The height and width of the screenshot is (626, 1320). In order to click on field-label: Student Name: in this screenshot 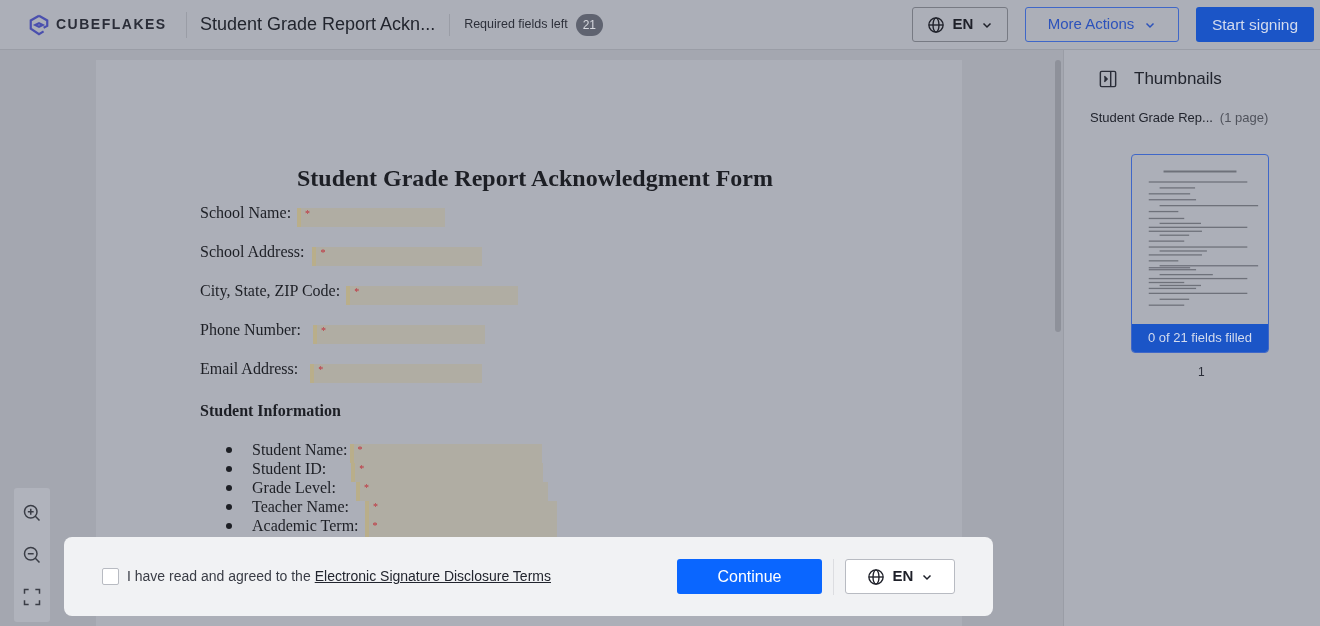, I will do `click(300, 449)`.